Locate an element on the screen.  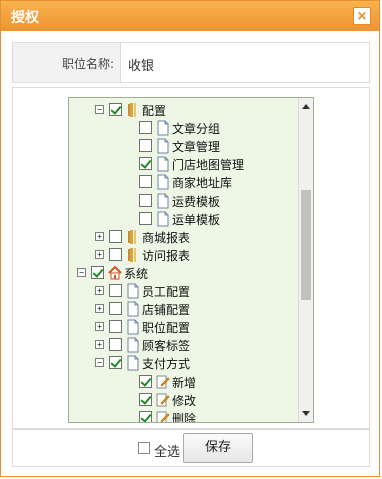
tree-node-label: 职位配置 is located at coordinates (166, 328).